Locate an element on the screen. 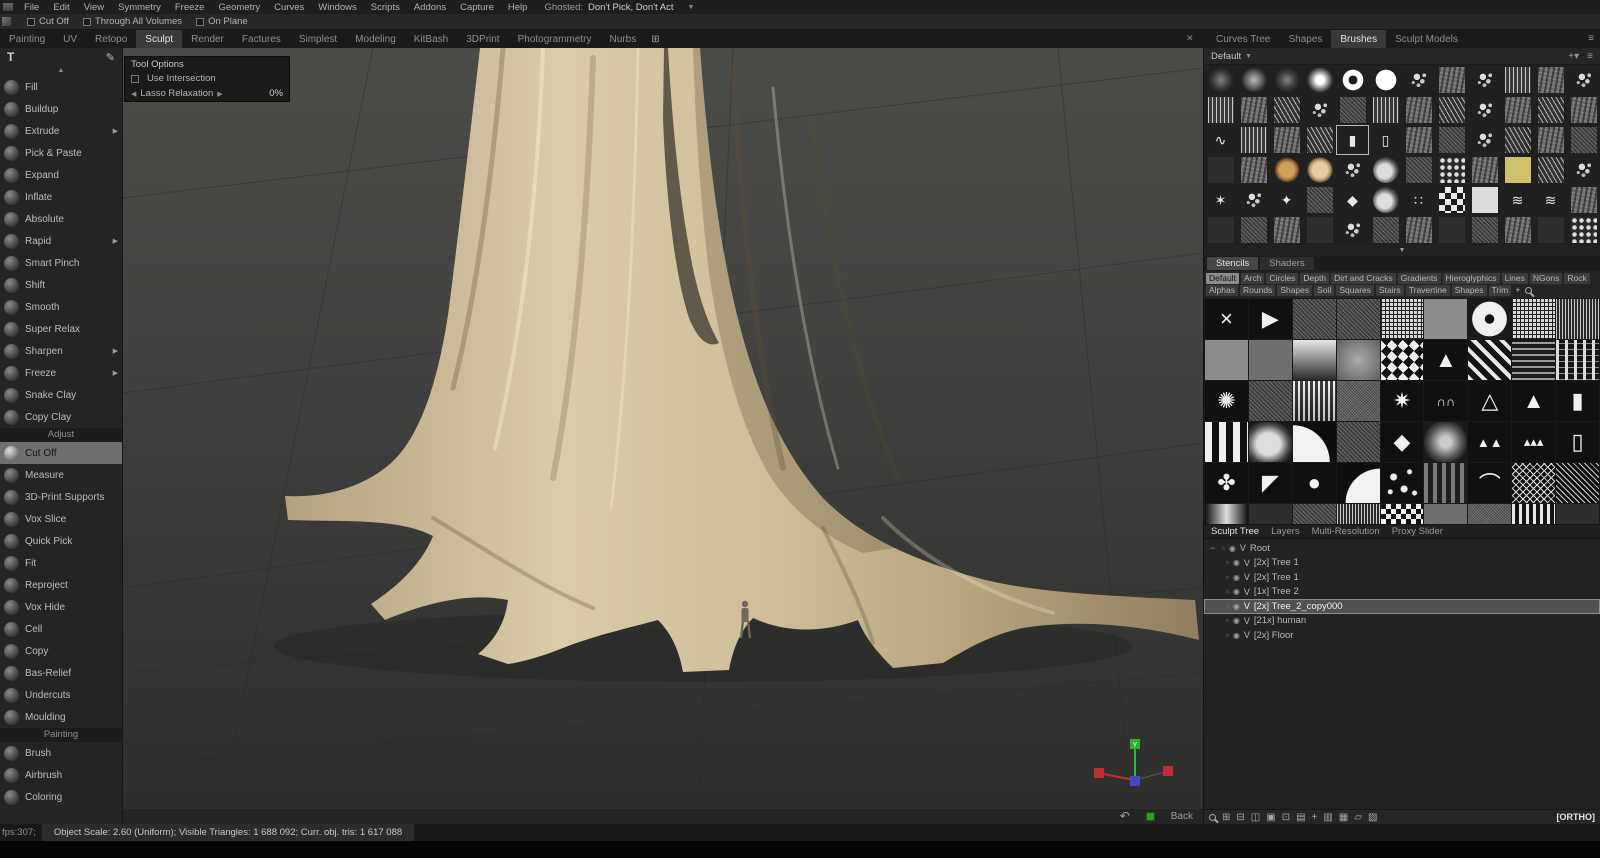 This screenshot has height=858, width=1600. stencil-category-travertine: Travertine is located at coordinates (1427, 290).